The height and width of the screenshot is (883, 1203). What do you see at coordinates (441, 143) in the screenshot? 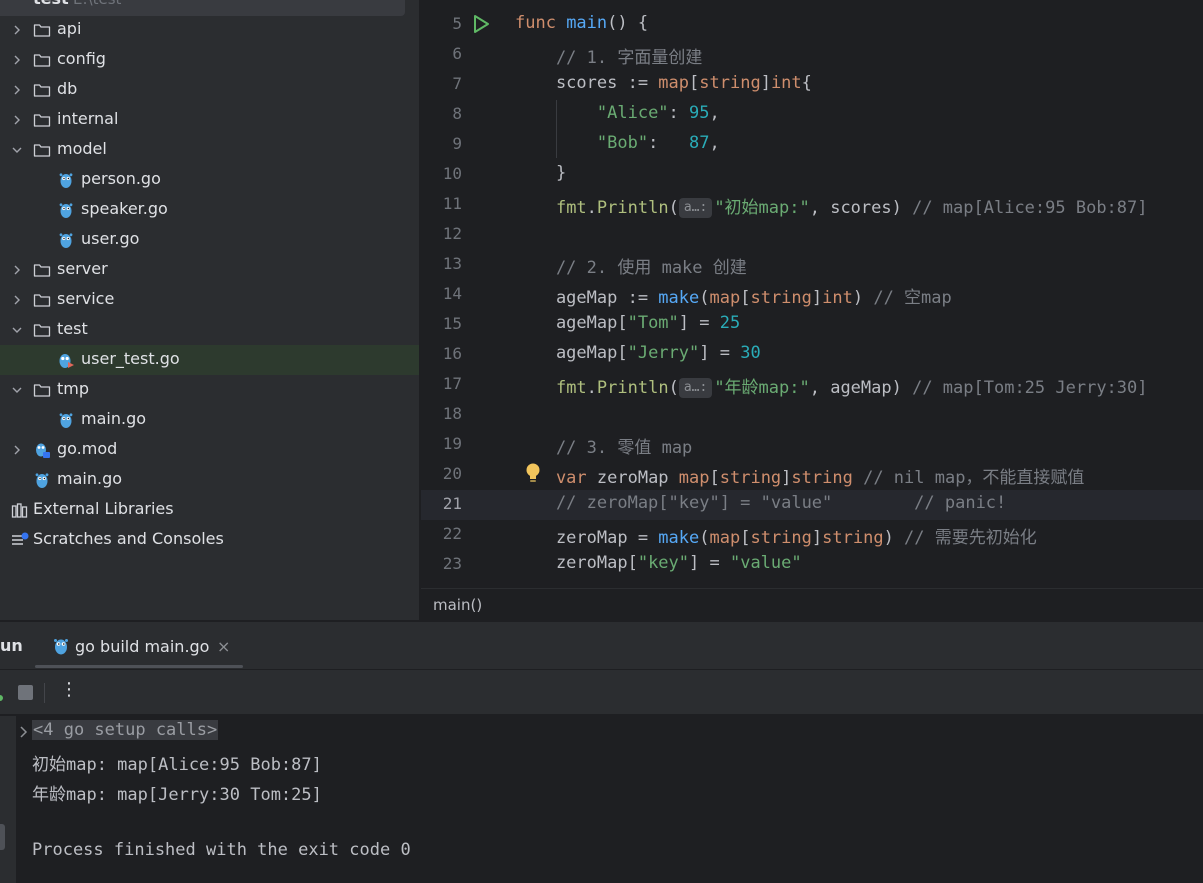
I see `line-number: 9` at bounding box center [441, 143].